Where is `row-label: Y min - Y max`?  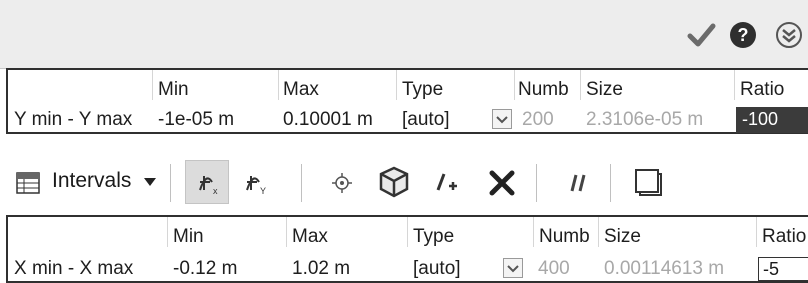
row-label: Y min - Y max is located at coordinates (73, 119).